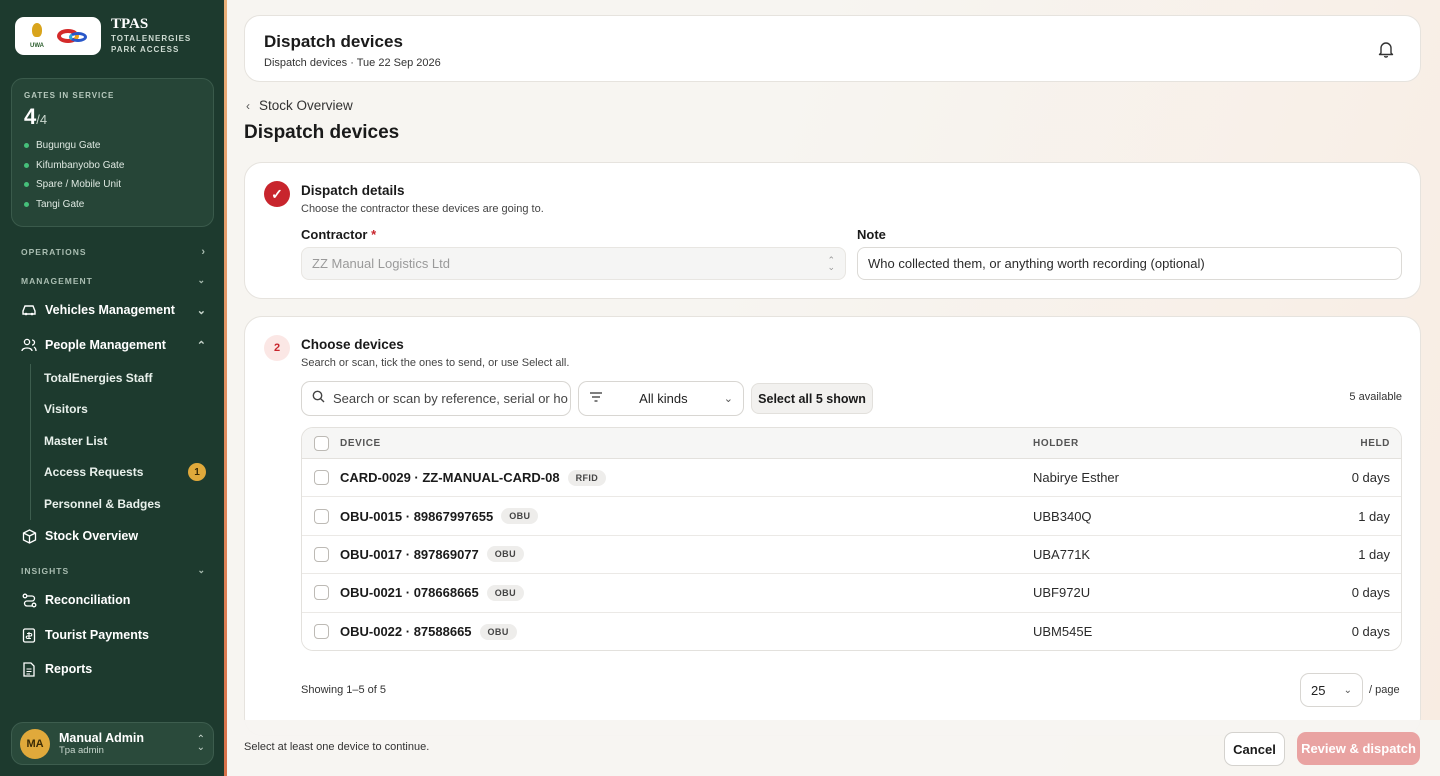 The height and width of the screenshot is (776, 1440). What do you see at coordinates (197, 472) in the screenshot?
I see `access-requests-badge: 1` at bounding box center [197, 472].